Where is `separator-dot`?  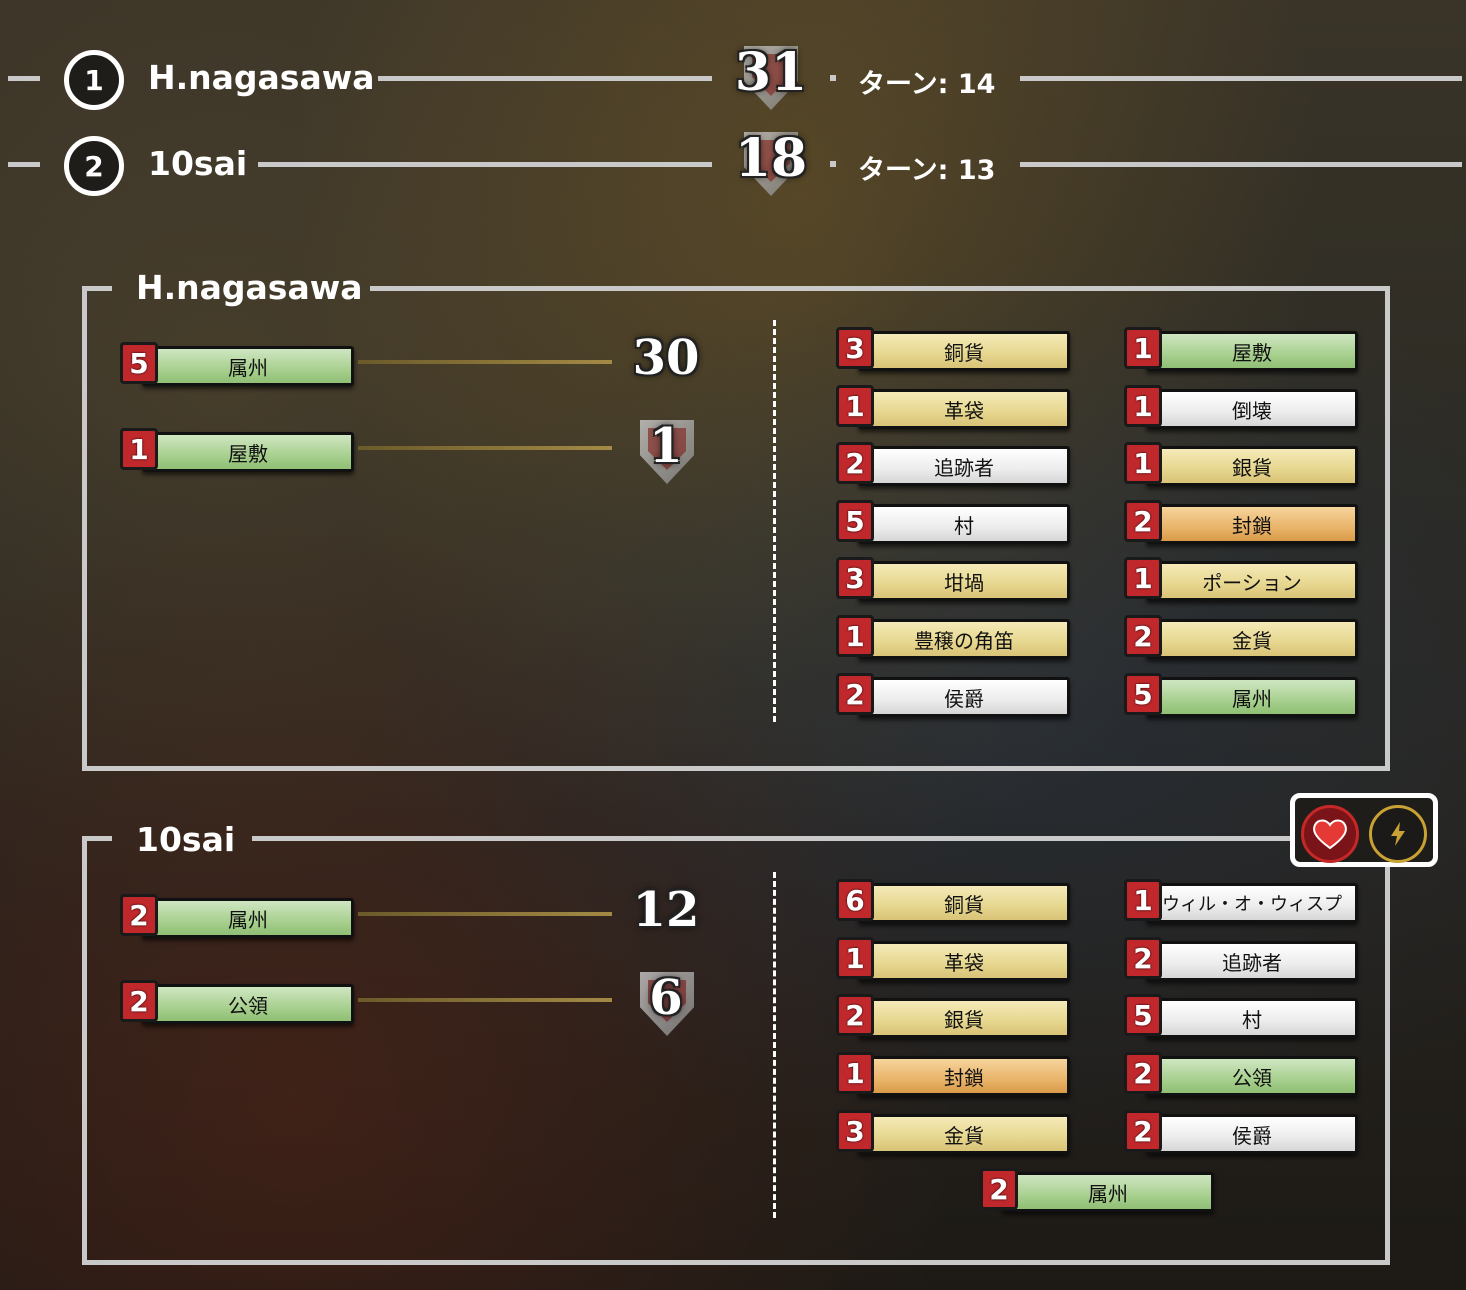 separator-dot is located at coordinates (833, 164).